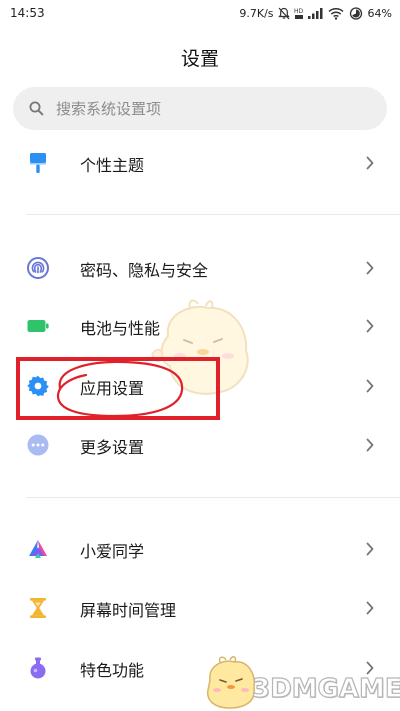  What do you see at coordinates (27, 13) in the screenshot?
I see `status-time: 14:53` at bounding box center [27, 13].